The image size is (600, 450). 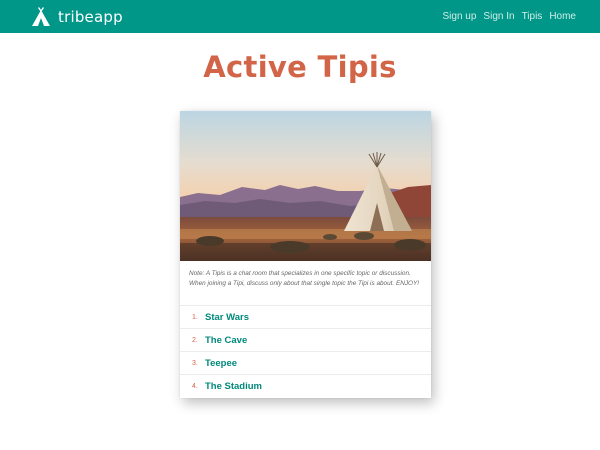 What do you see at coordinates (195, 340) in the screenshot?
I see `list-number: 2.` at bounding box center [195, 340].